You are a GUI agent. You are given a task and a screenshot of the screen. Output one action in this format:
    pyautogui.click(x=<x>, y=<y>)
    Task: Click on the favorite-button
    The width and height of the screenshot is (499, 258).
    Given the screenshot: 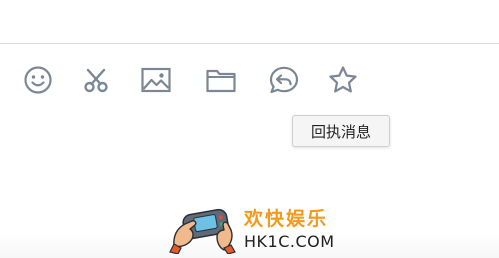 What is the action you would take?
    pyautogui.click(x=343, y=80)
    